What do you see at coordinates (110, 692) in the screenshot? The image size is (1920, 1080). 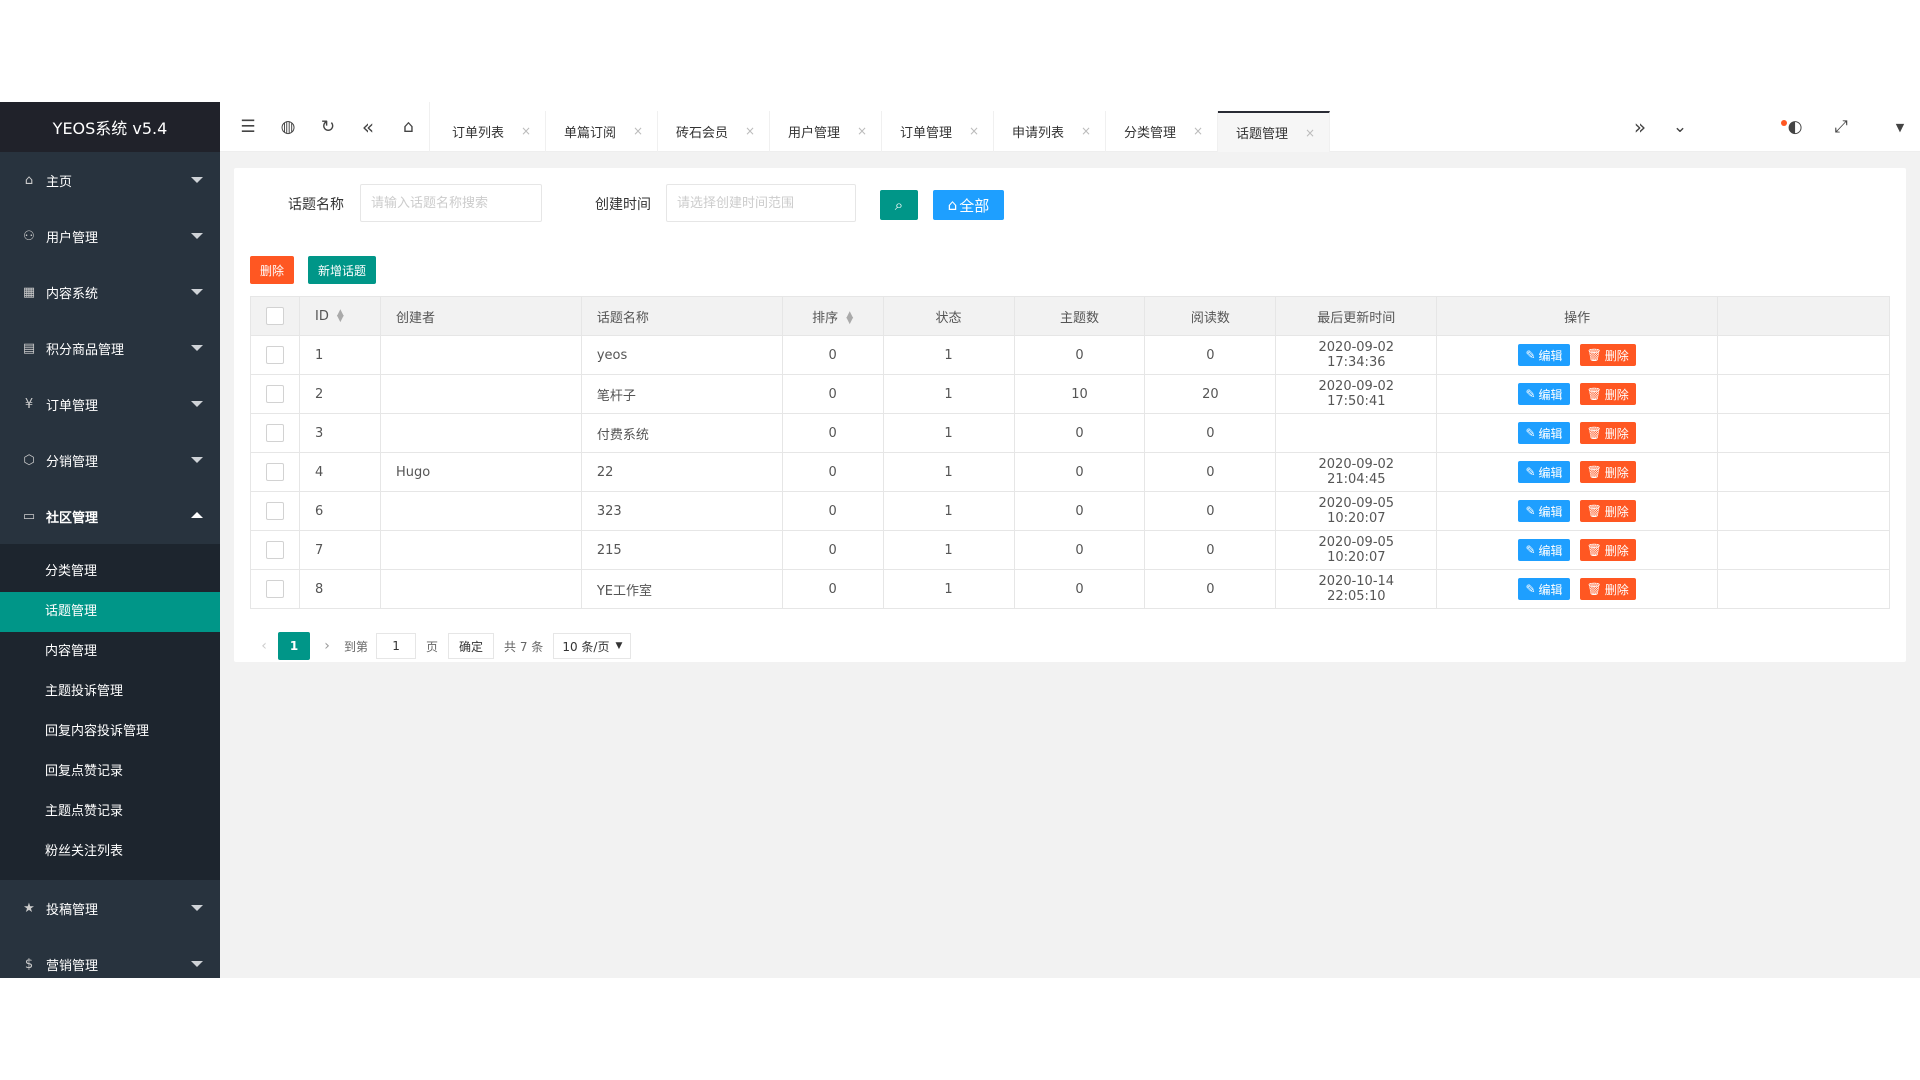 I see `sidebar-subitem-3: 主题投诉管理` at bounding box center [110, 692].